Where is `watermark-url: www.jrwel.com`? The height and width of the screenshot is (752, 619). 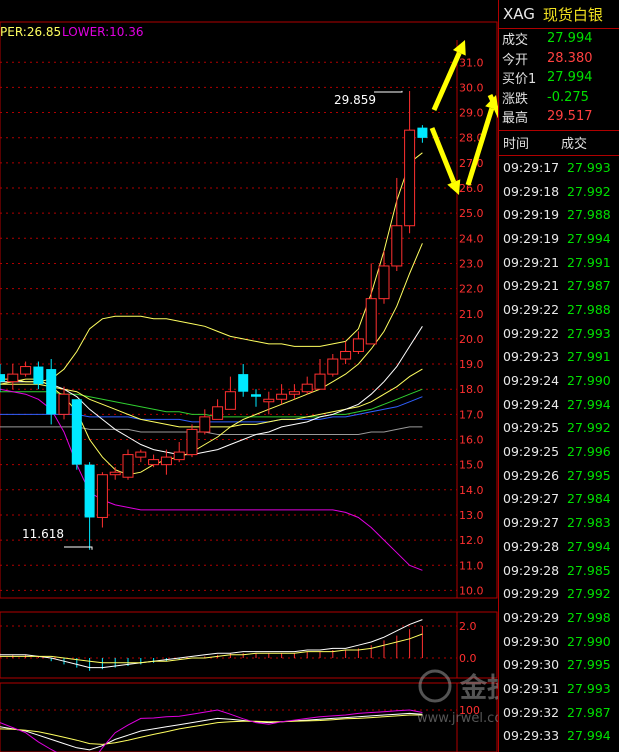 watermark-url: www.jrwel.com is located at coordinates (457, 718).